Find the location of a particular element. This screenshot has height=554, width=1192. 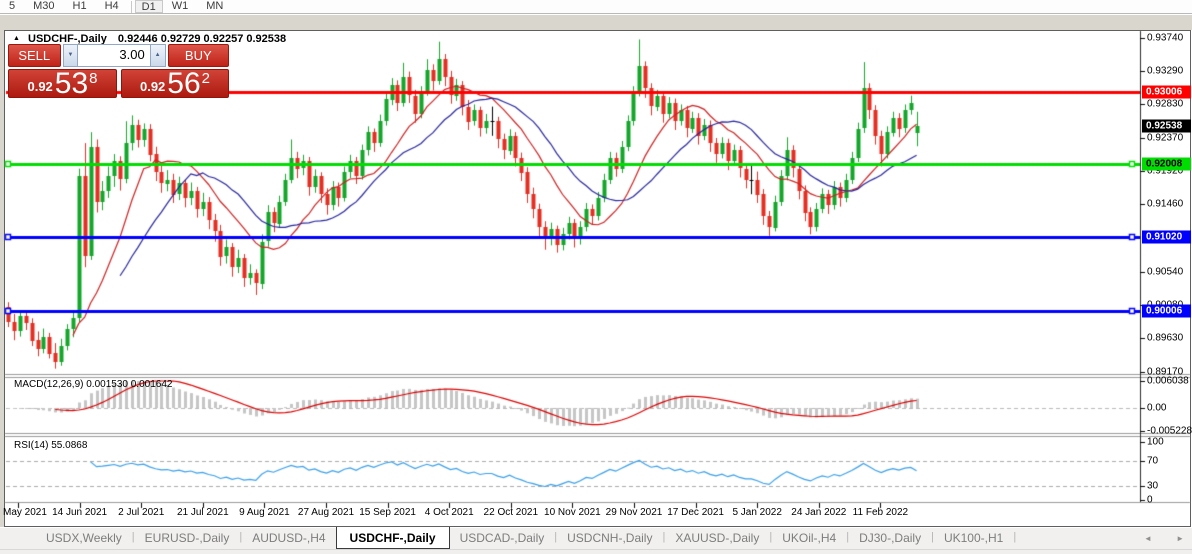

price-tick-label: 0.89630 is located at coordinates (1165, 338).